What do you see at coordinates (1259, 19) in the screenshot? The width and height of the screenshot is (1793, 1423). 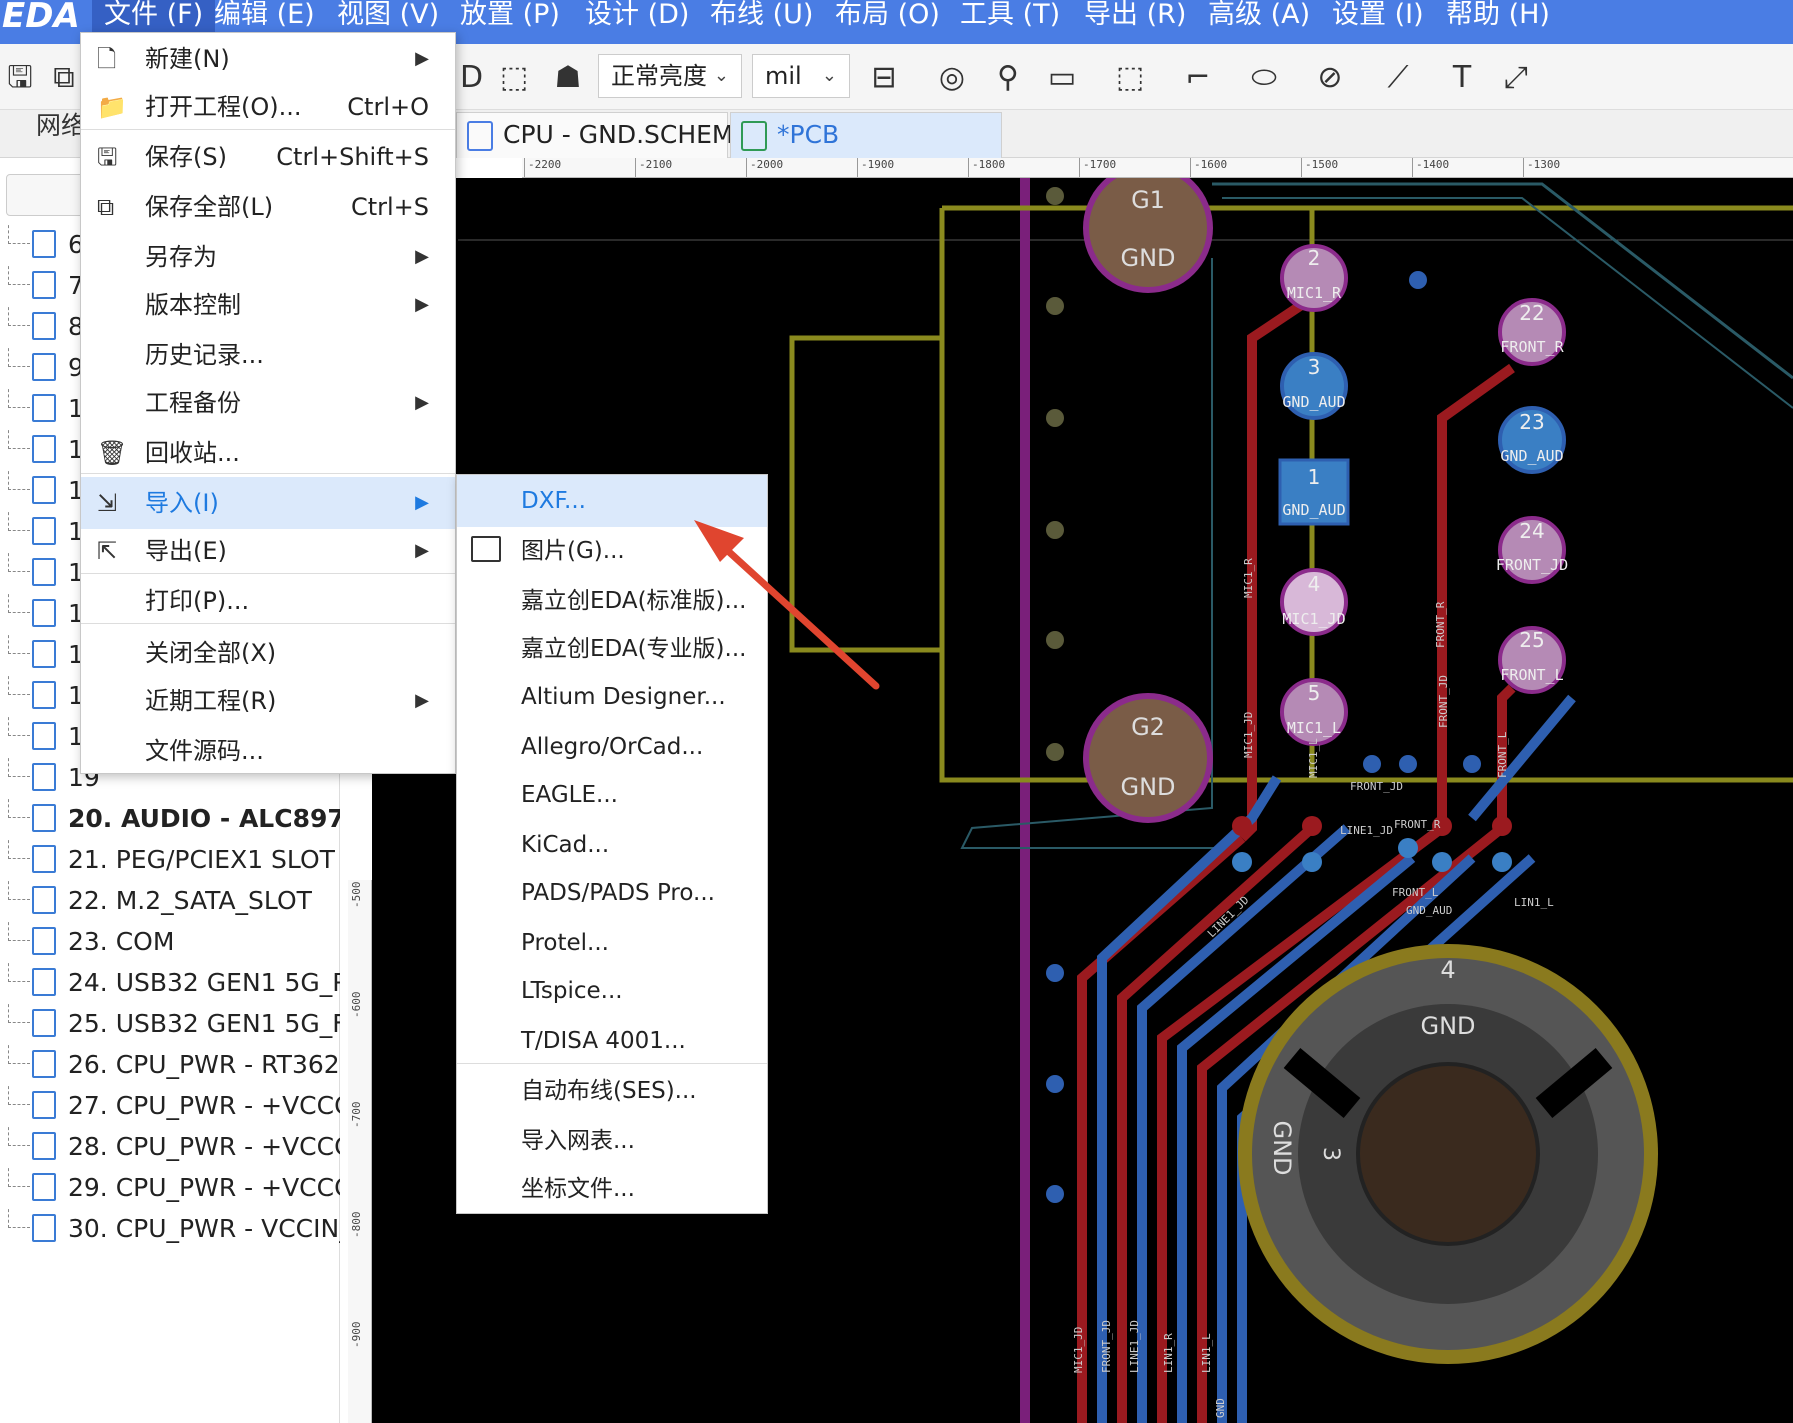 I see `menu-advanced: 高级 (A)` at bounding box center [1259, 19].